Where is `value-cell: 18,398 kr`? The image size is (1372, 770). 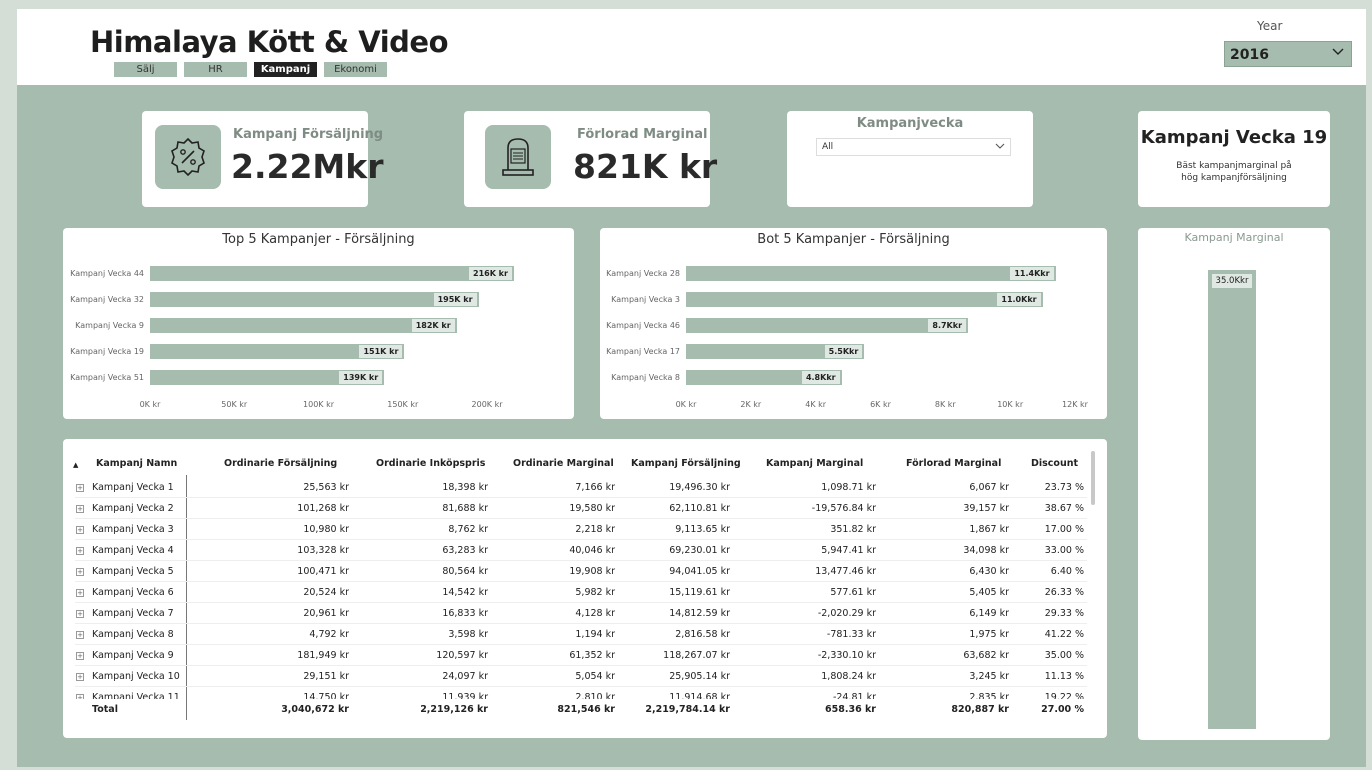
value-cell: 18,398 kr is located at coordinates (465, 487).